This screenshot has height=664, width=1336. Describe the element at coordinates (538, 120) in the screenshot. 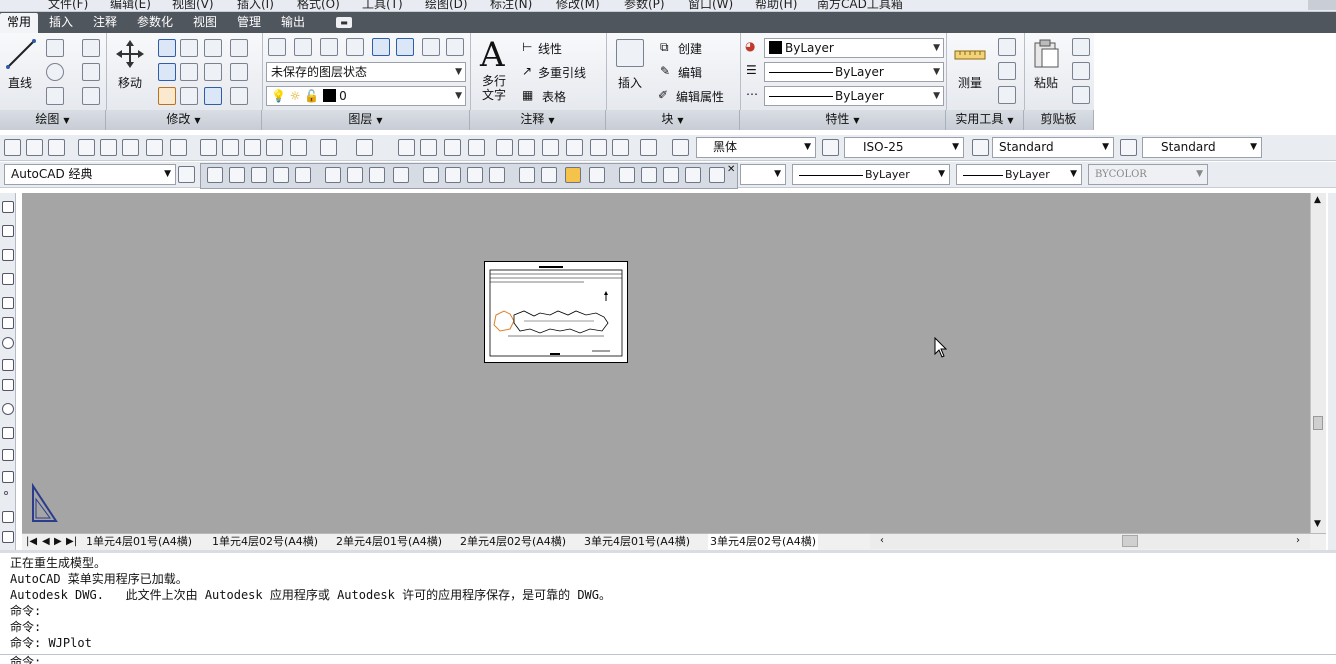

I see `panel-annotation: 注释 ▼` at that location.